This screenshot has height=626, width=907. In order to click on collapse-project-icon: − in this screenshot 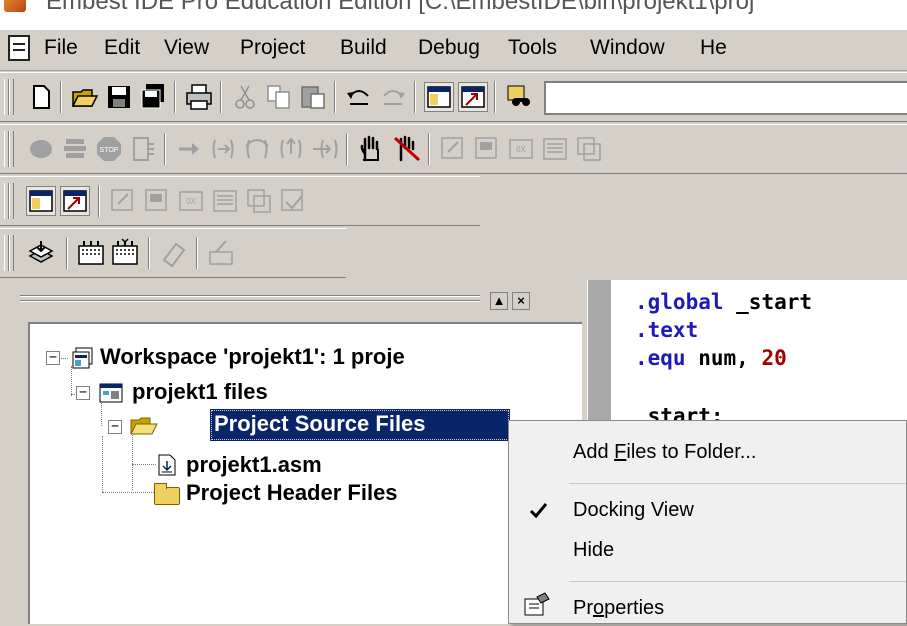, I will do `click(83, 393)`.